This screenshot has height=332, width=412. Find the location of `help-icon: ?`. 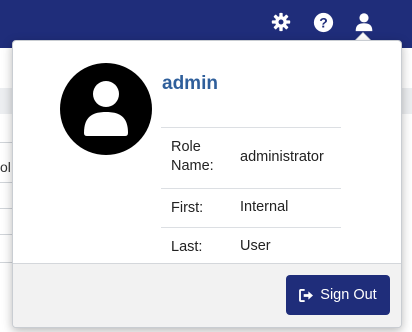

help-icon: ? is located at coordinates (323, 22).